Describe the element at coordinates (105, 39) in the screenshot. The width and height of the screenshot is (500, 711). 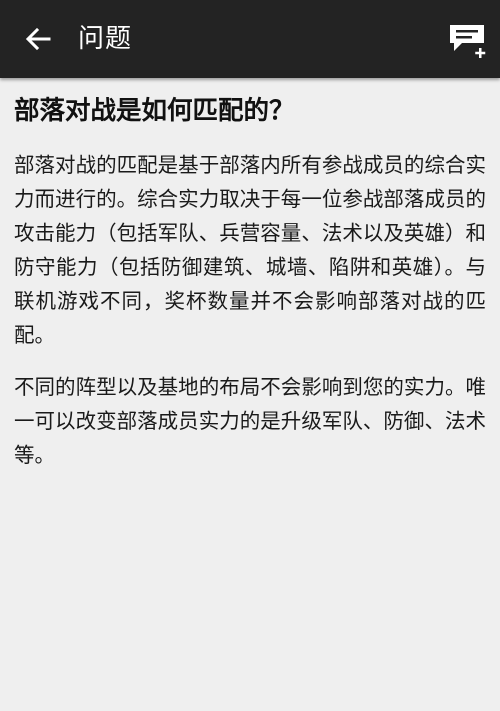
I see `page-title: 问题` at that location.